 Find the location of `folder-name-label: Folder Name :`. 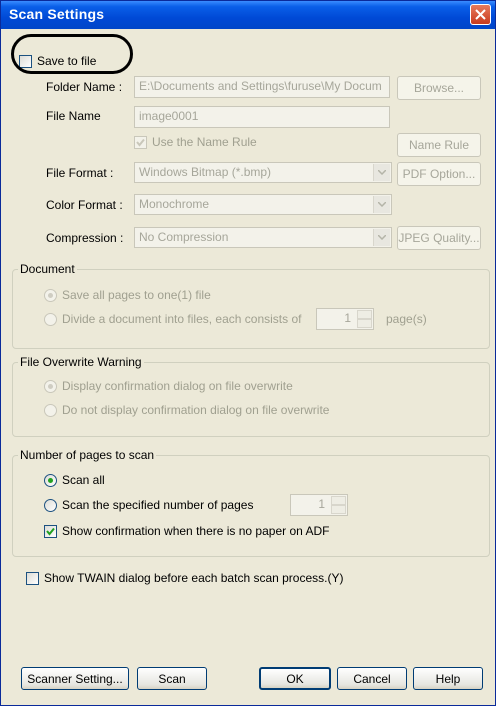

folder-name-label: Folder Name : is located at coordinates (84, 87).